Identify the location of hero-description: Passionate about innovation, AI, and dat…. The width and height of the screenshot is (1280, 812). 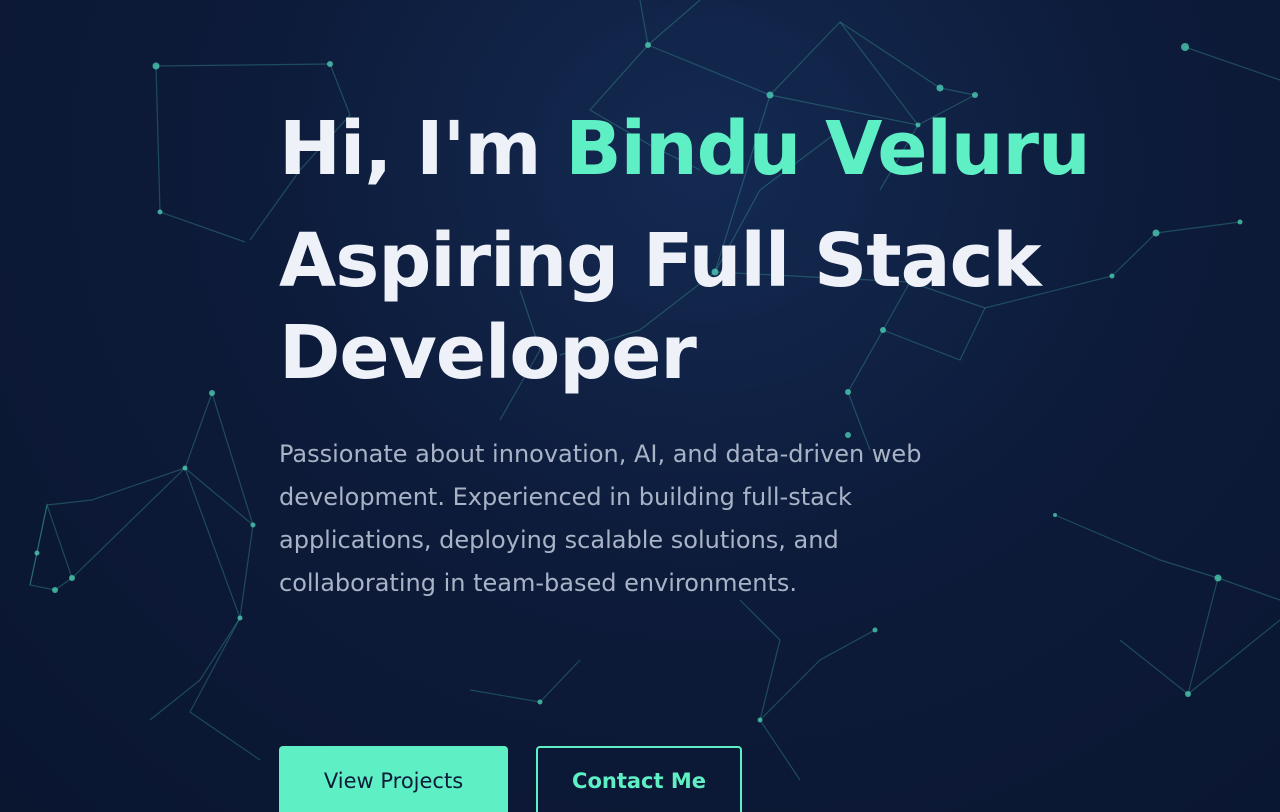
(600, 518).